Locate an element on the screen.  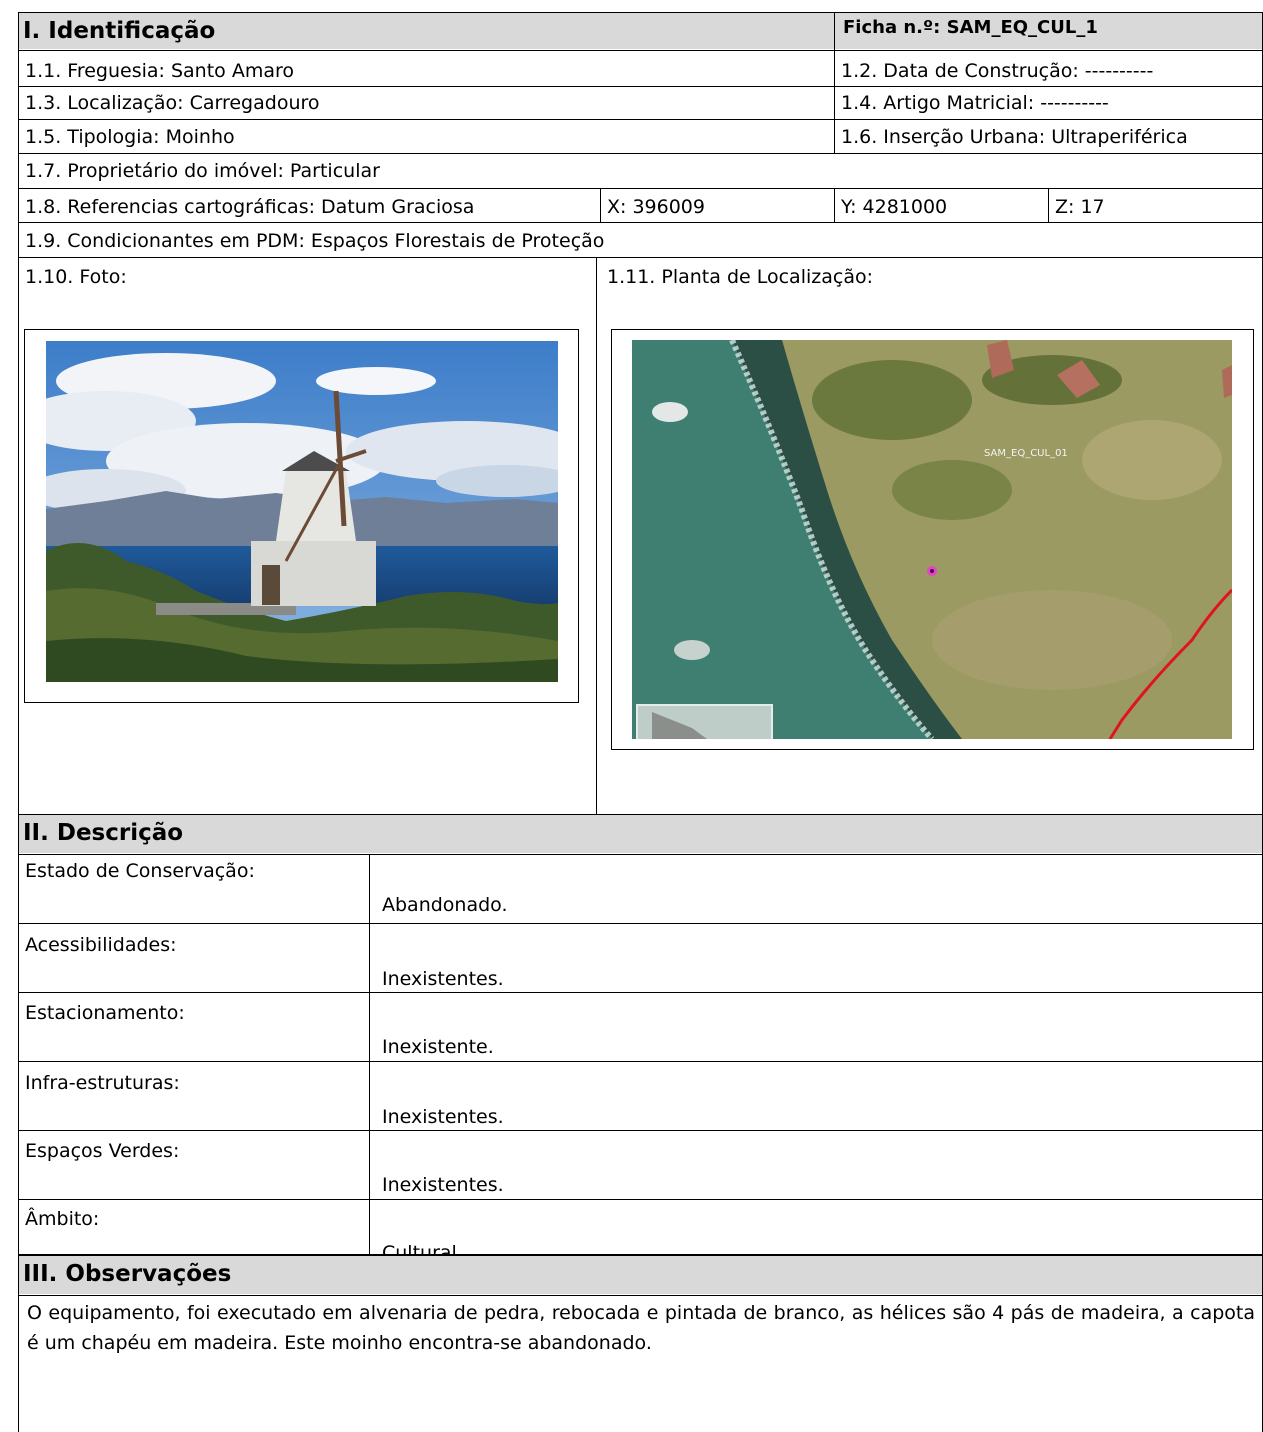
field-data-construcao: 1.2. Data de Construção: ---------- is located at coordinates (997, 71).